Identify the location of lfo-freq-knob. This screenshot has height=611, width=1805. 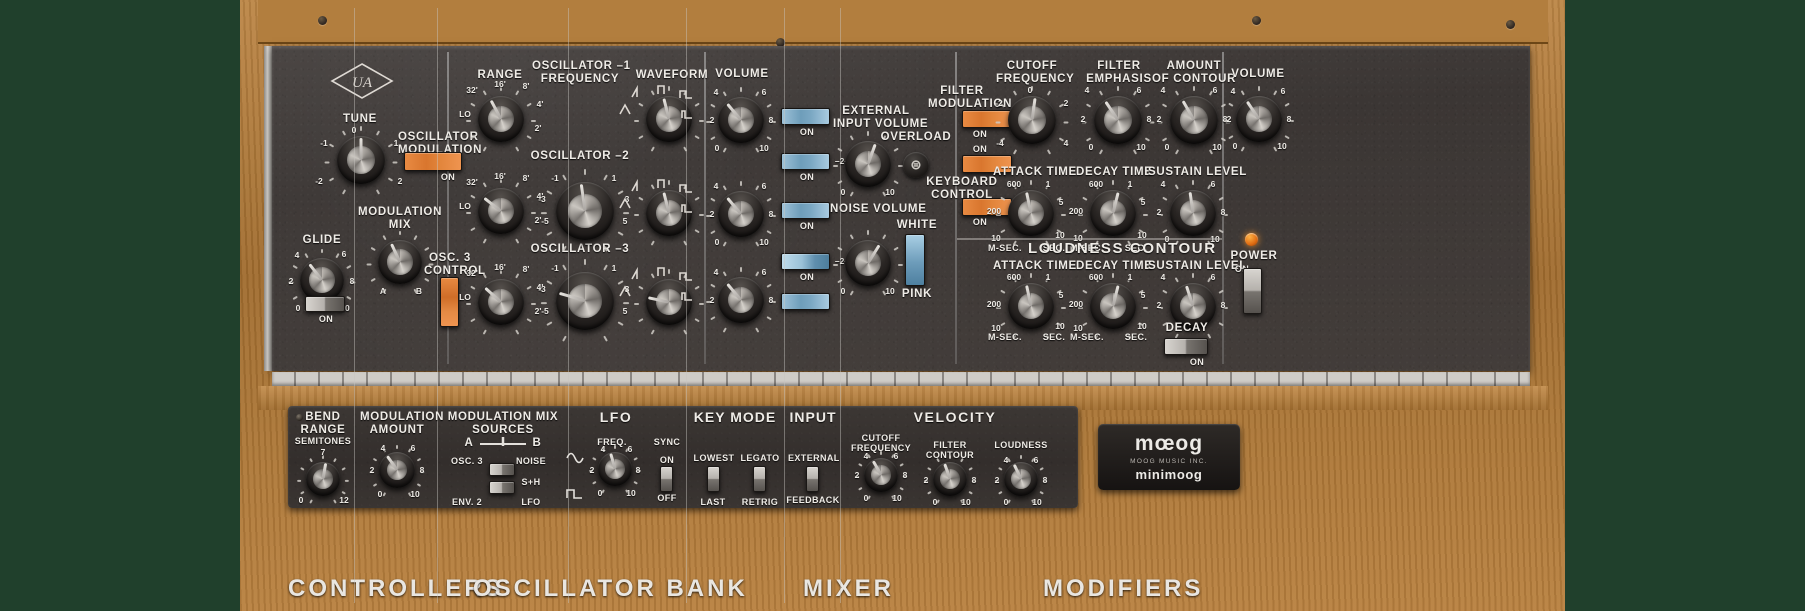
(615, 469).